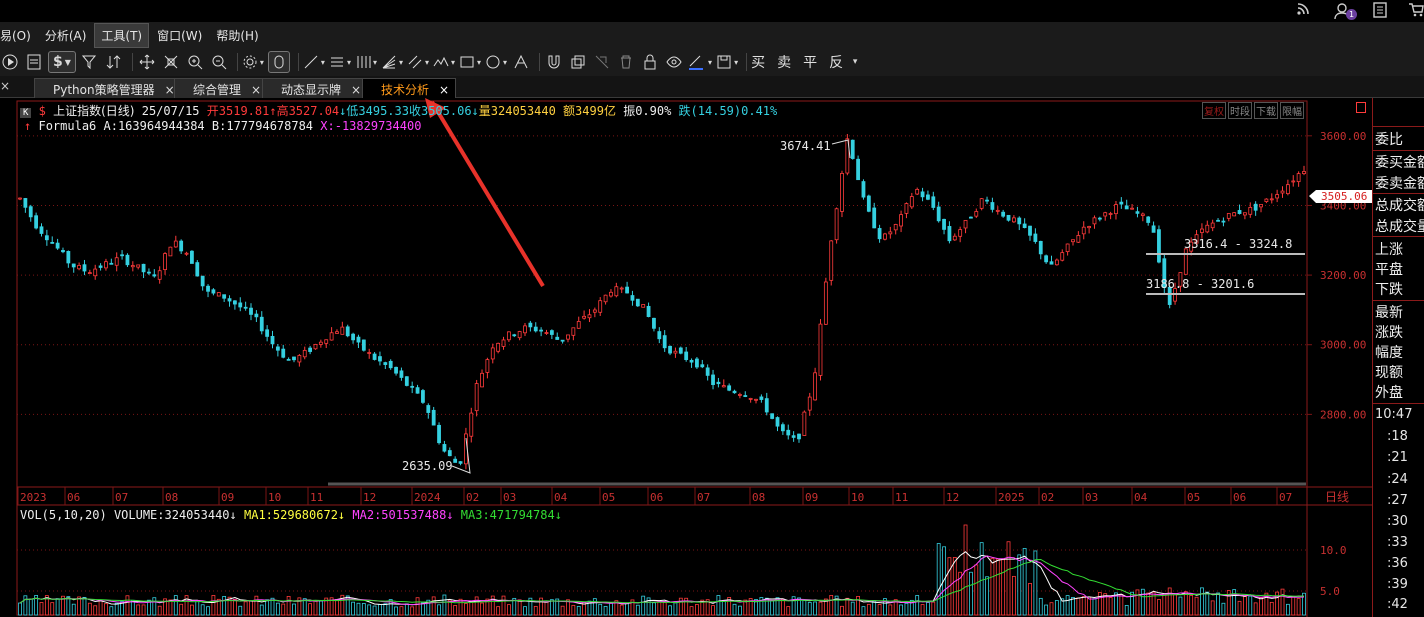  Describe the element at coordinates (700, 62) in the screenshot. I see `pen-color-icon: ▾` at that location.